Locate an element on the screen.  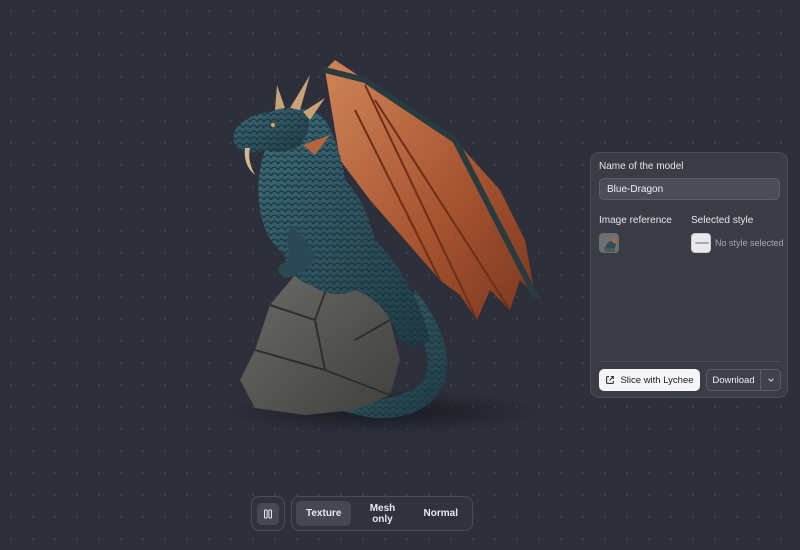
download-button-group: Download is located at coordinates (743, 380).